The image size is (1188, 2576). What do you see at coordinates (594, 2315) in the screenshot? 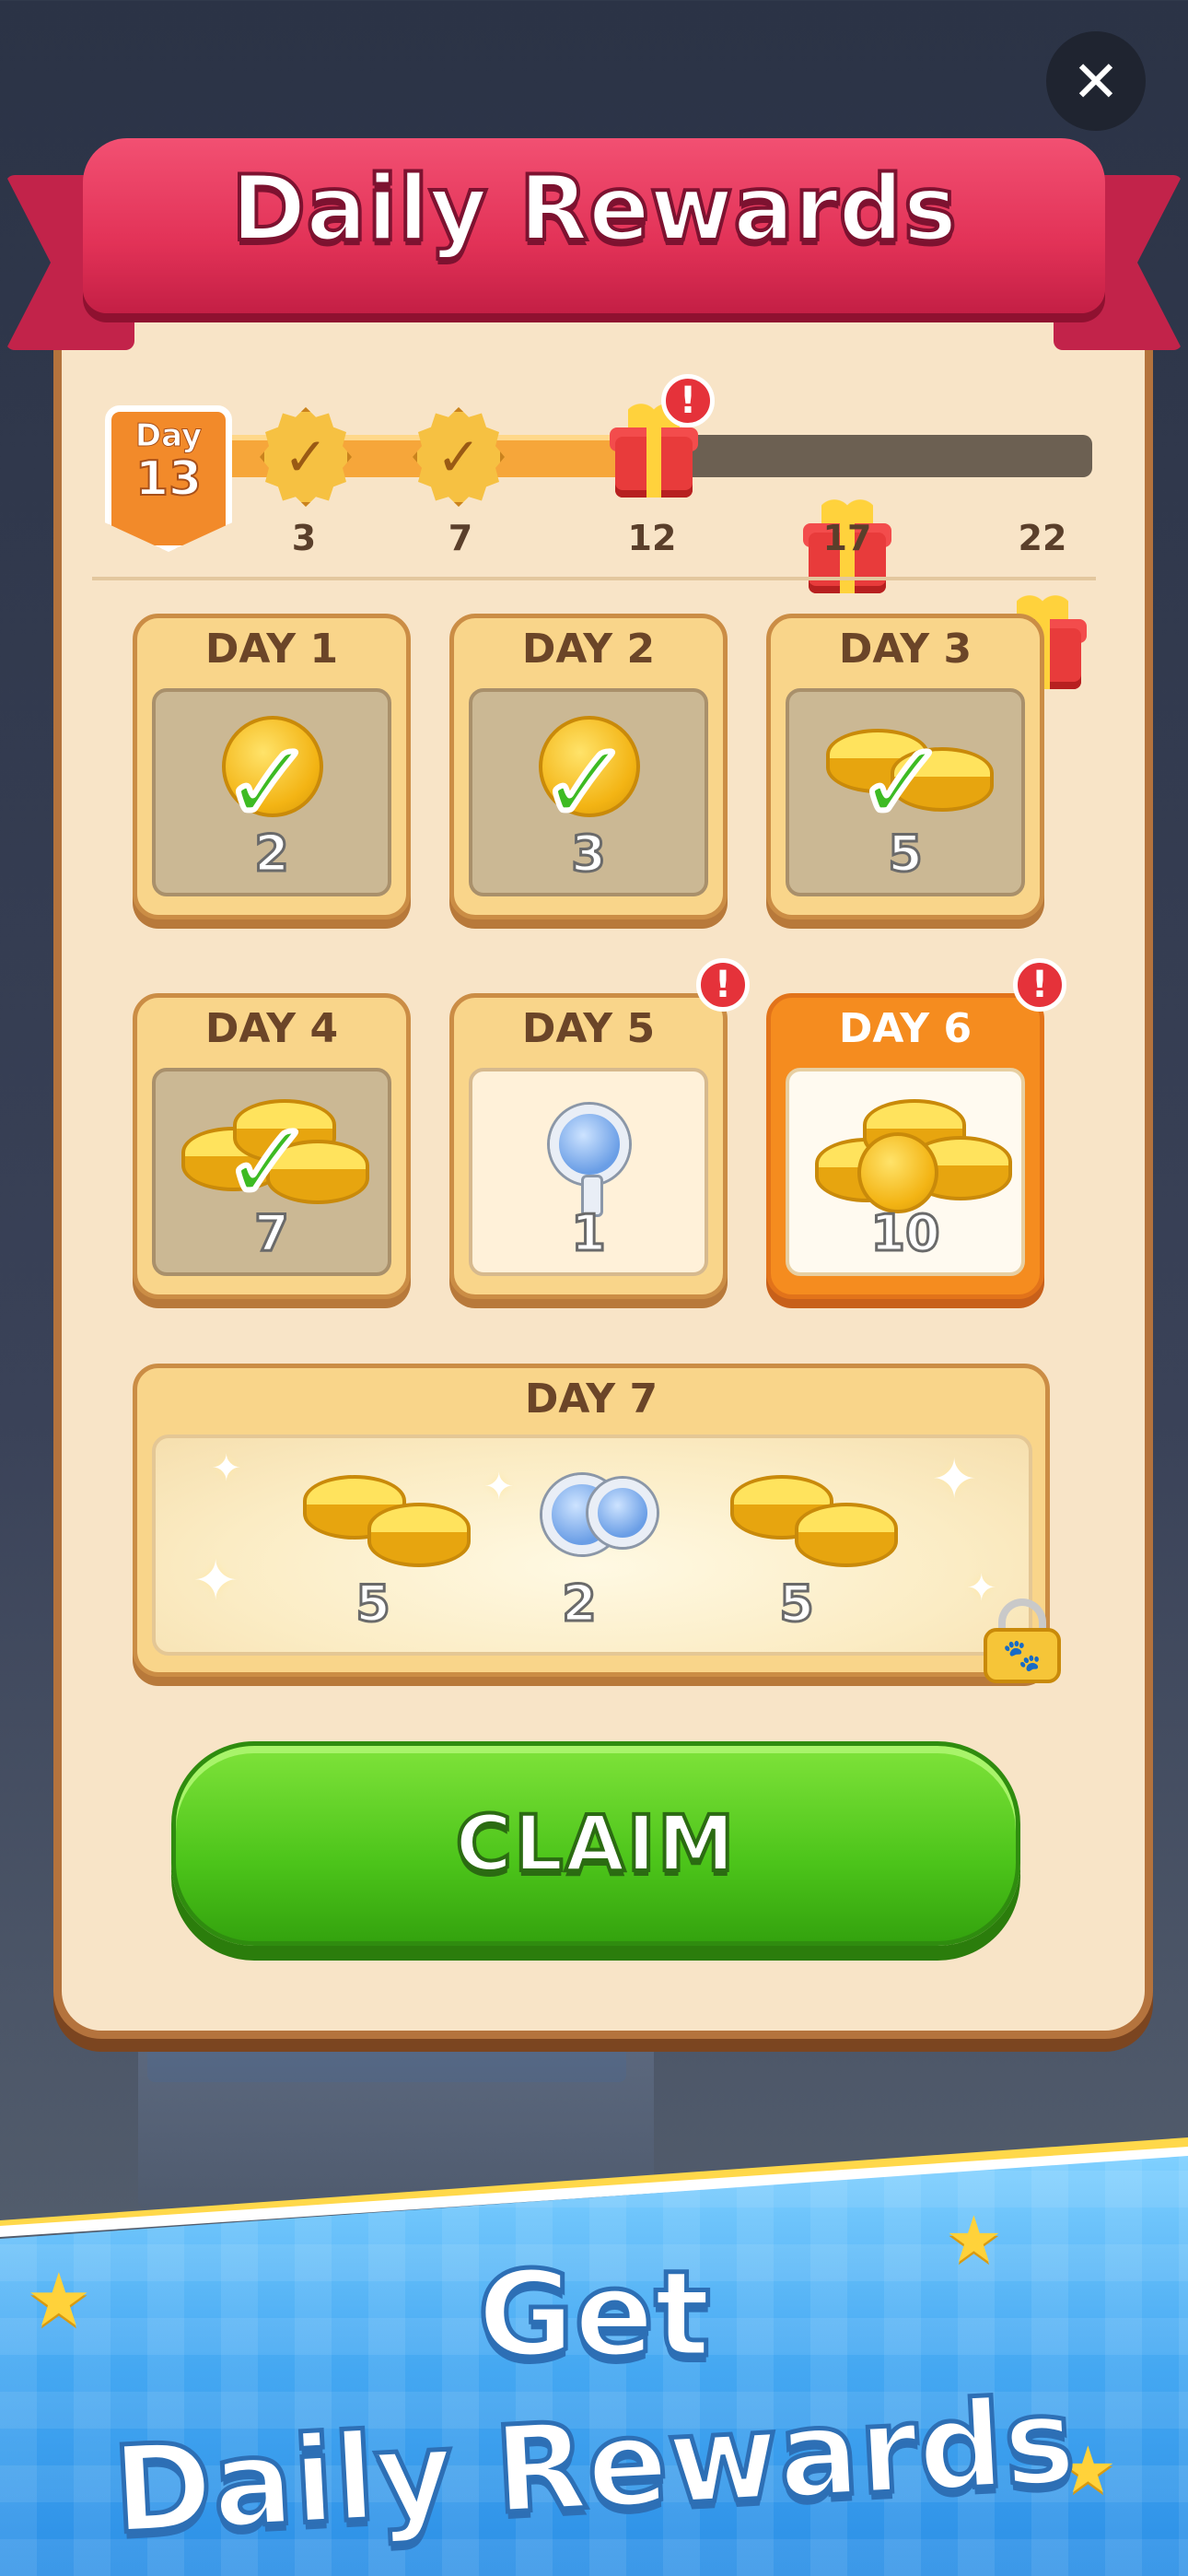
I see `promo-heading-line1: Get` at bounding box center [594, 2315].